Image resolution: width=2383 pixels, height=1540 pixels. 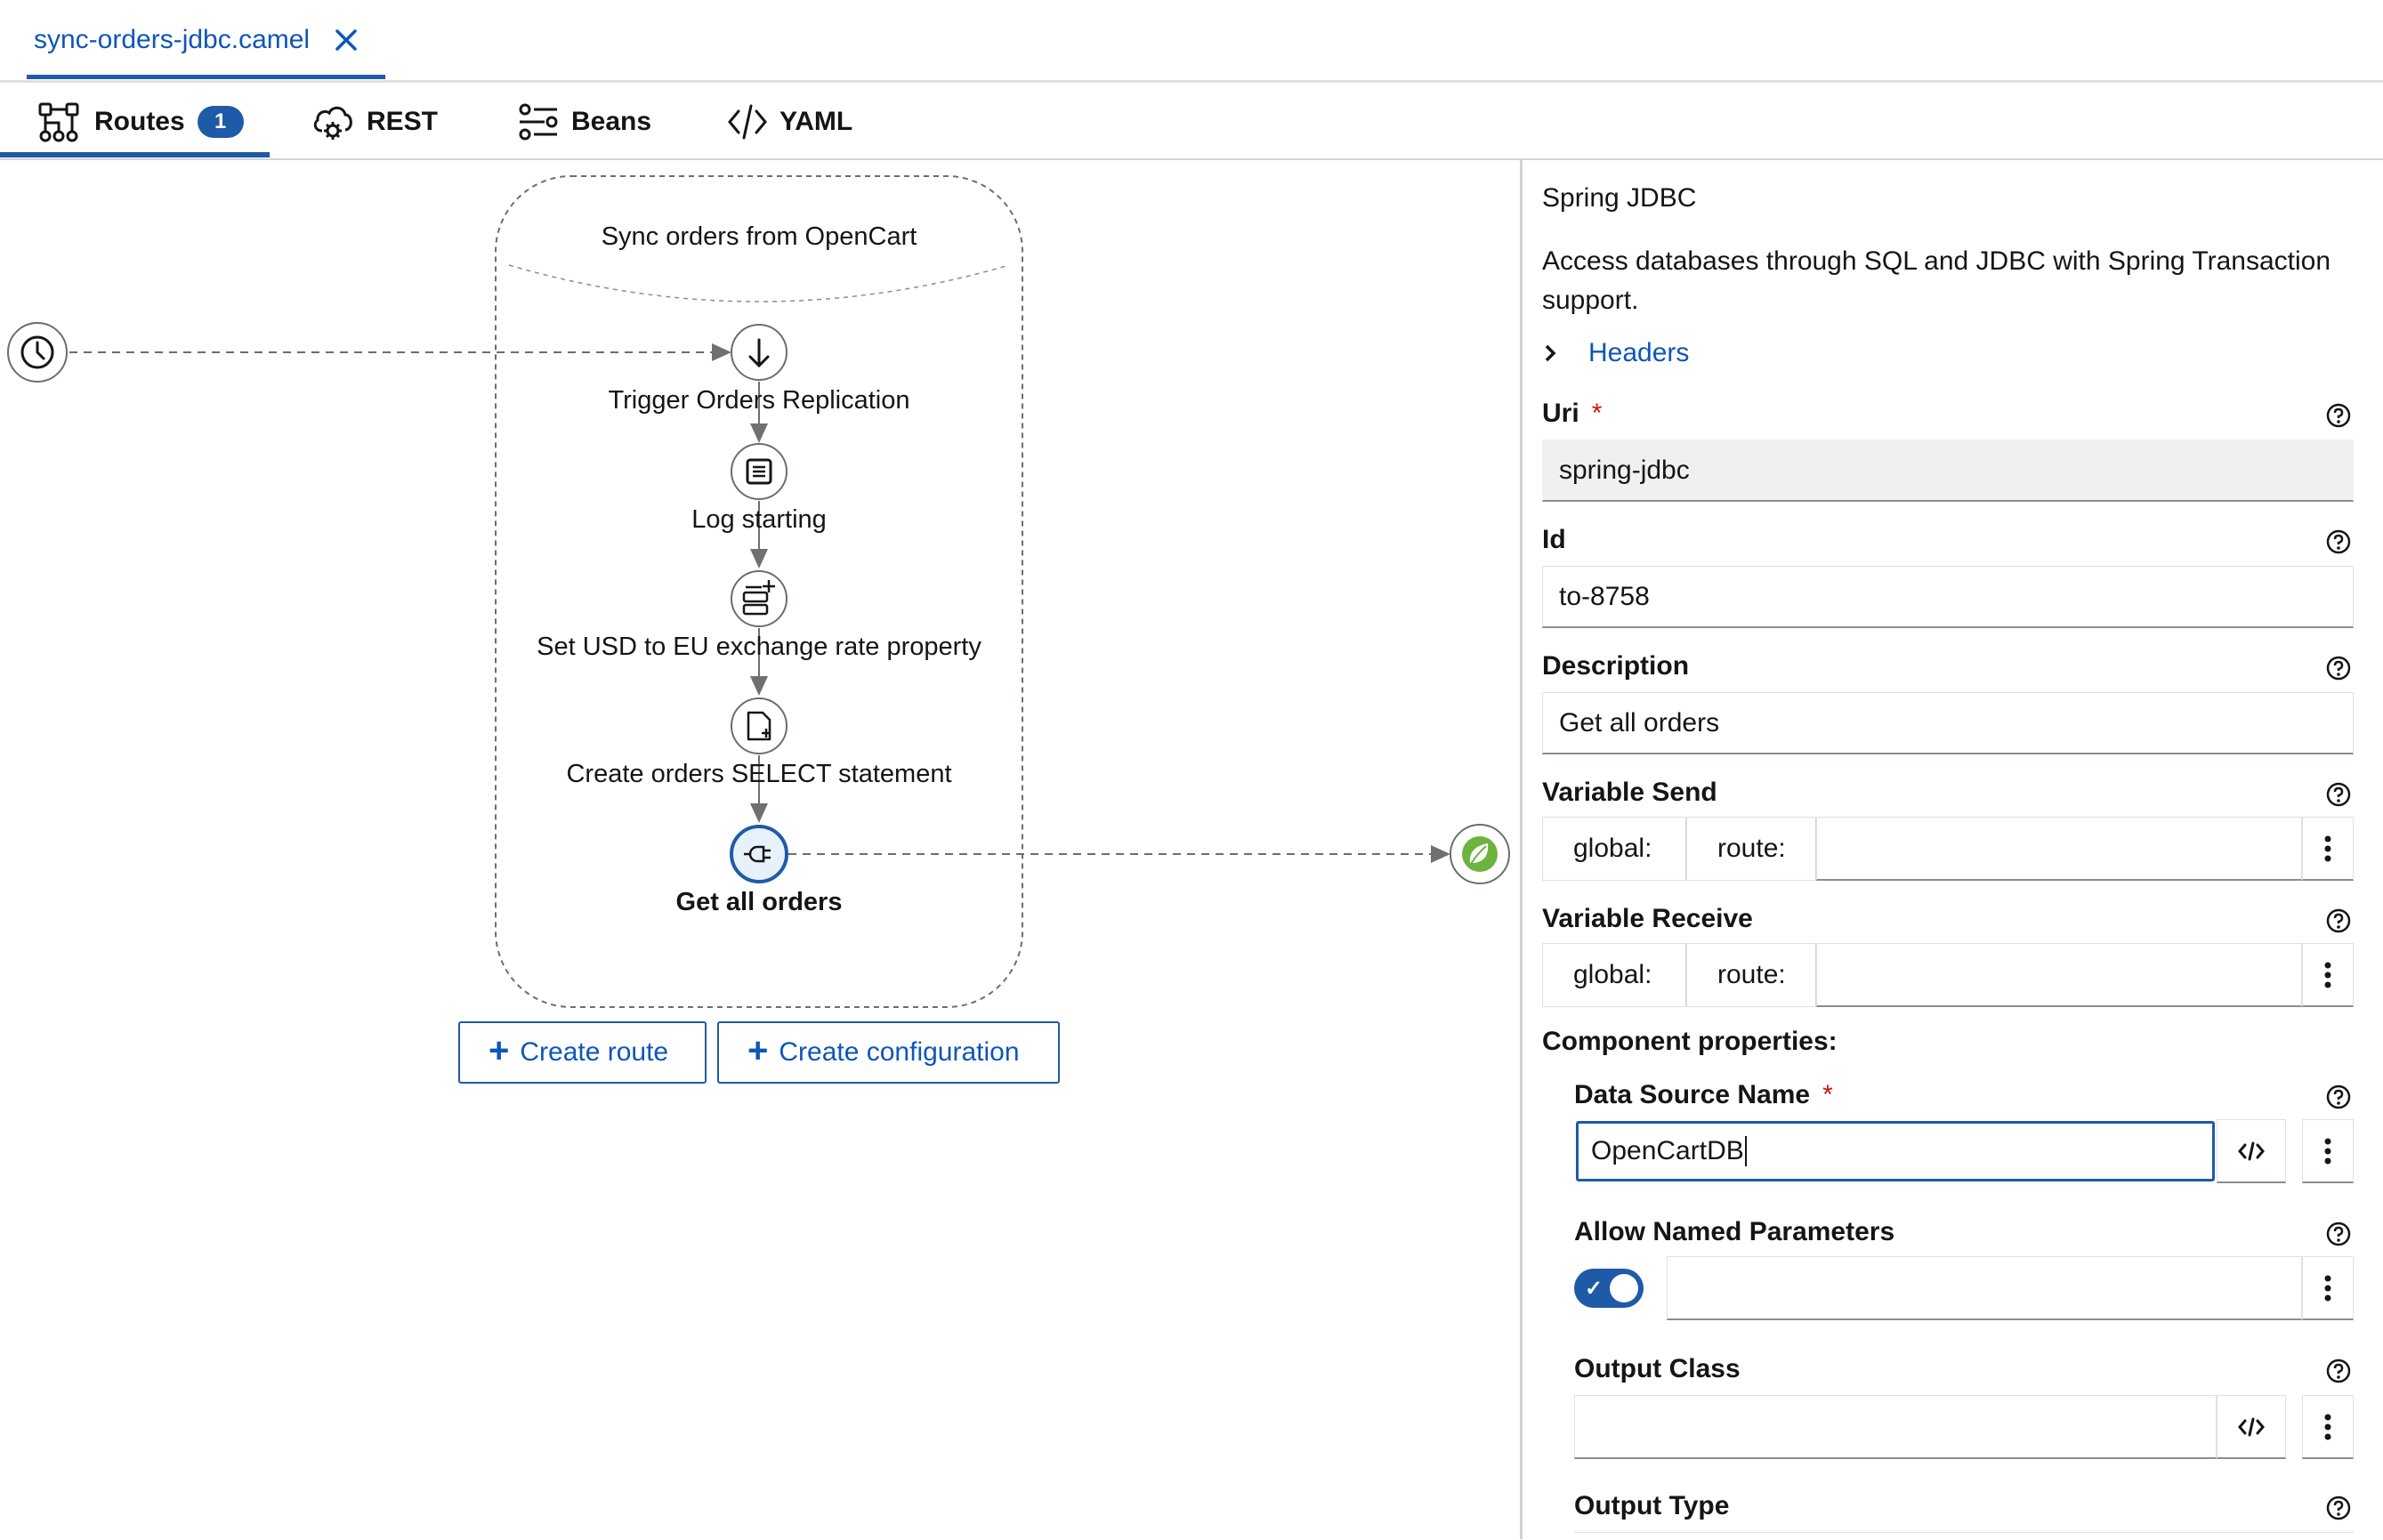 I want to click on variable-send-menu-button, so click(x=2328, y=849).